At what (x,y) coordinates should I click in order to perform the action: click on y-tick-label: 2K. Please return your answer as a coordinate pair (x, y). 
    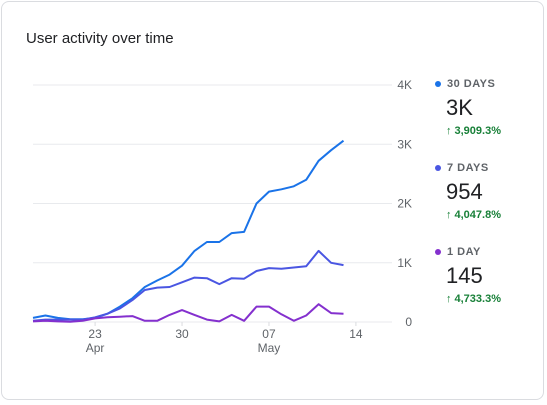
    Looking at the image, I should click on (404, 204).